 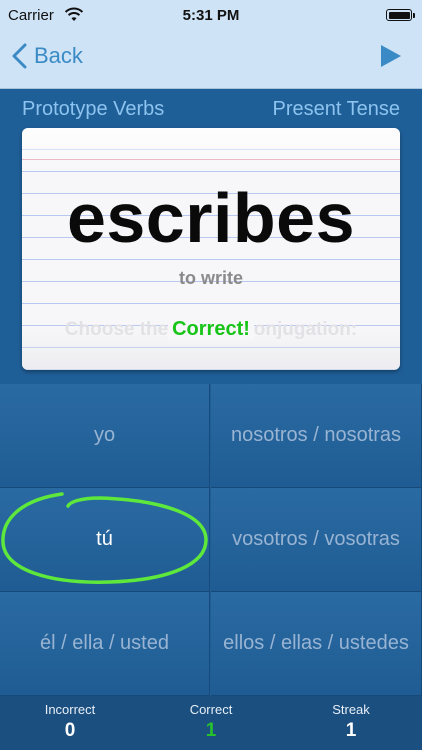 I want to click on option-vosotros: vosotros / vosotras, so click(x=316, y=540).